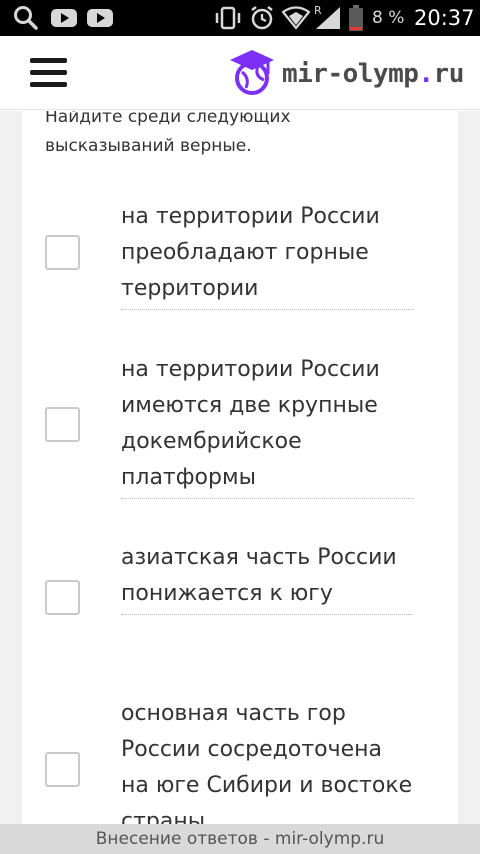 The width and height of the screenshot is (480, 854). Describe the element at coordinates (49, 73) in the screenshot. I see `hamburger-menu-icon` at that location.